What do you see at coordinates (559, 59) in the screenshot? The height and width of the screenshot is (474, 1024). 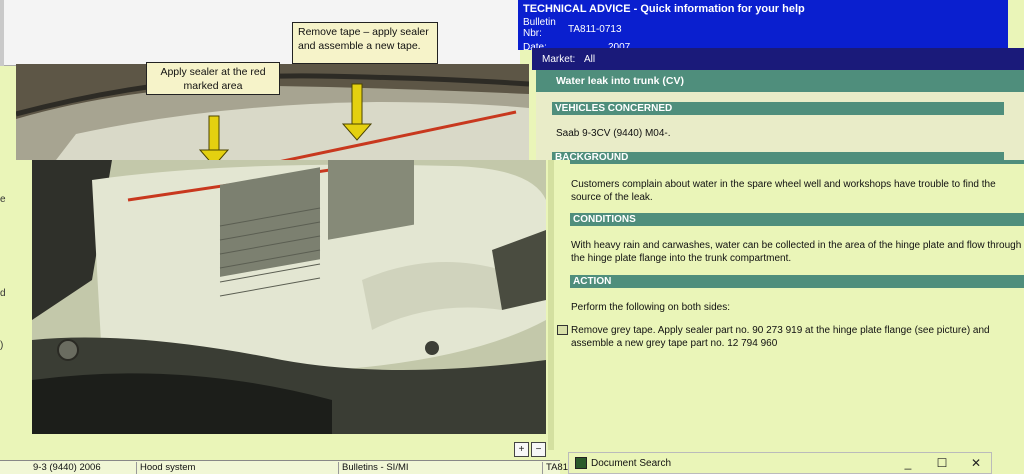 I see `market-label: Market:` at bounding box center [559, 59].